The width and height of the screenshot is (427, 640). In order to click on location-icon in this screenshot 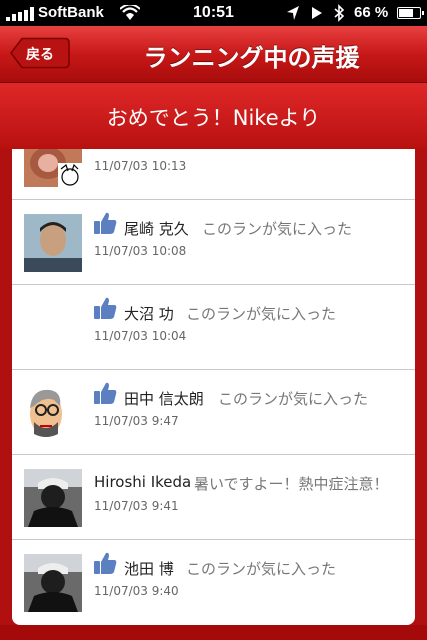, I will do `click(293, 13)`.